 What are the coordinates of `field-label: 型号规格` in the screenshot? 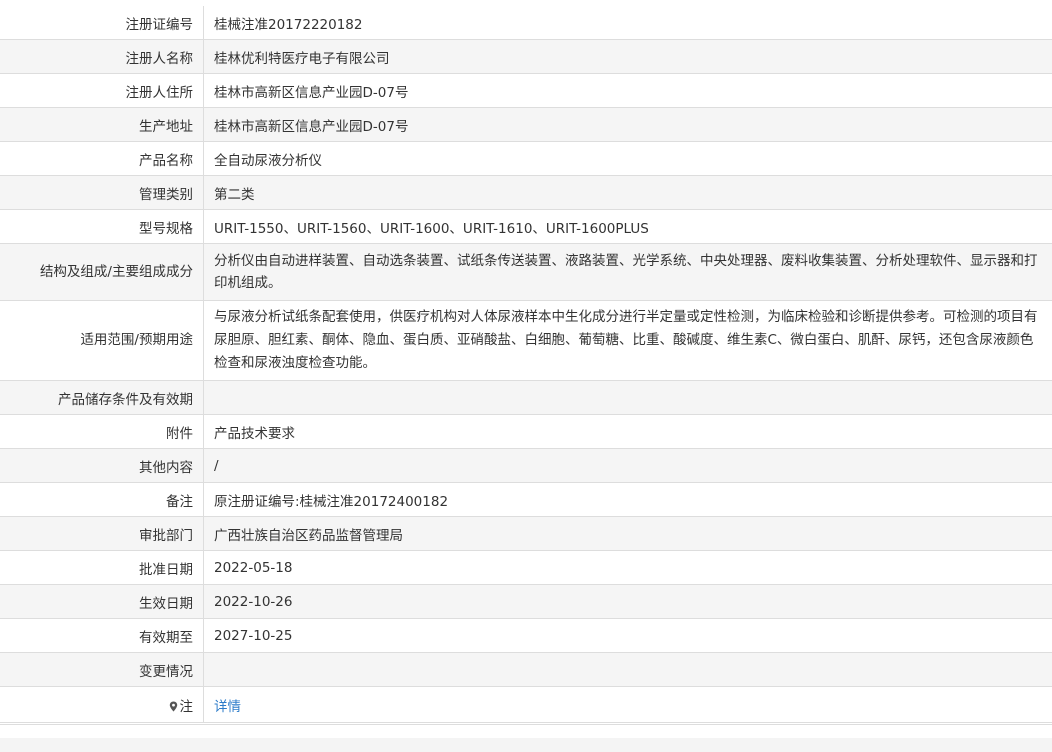 It's located at (102, 226).